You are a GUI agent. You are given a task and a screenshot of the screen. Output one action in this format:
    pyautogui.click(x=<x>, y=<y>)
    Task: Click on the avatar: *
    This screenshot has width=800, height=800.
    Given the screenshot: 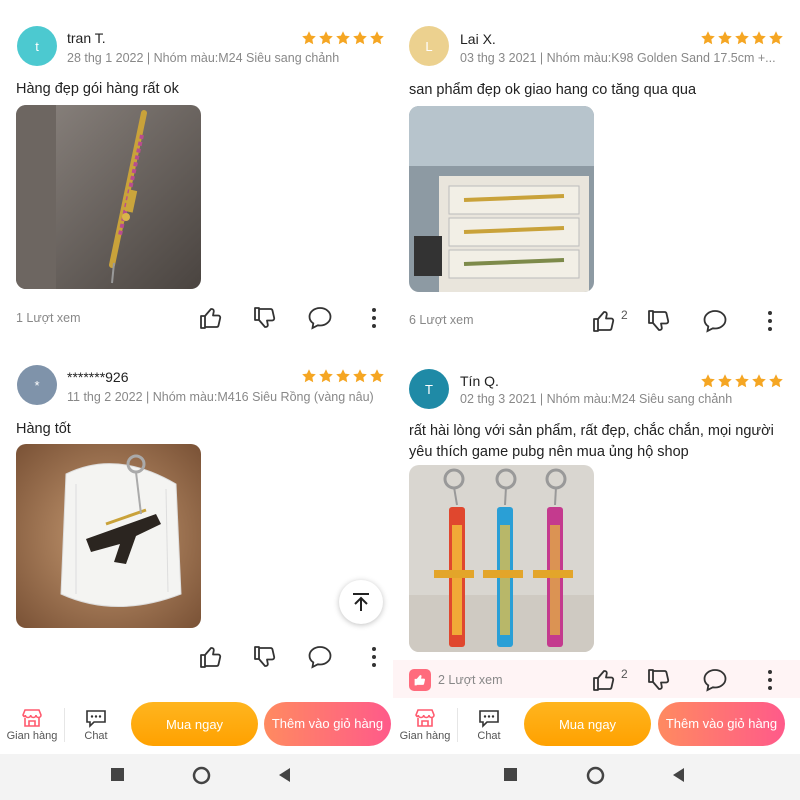 What is the action you would take?
    pyautogui.click(x=37, y=385)
    